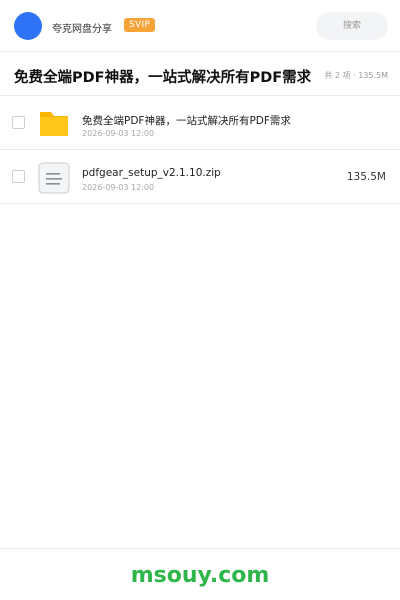 The height and width of the screenshot is (600, 400). What do you see at coordinates (186, 120) in the screenshot?
I see `file-name: 免费全端PDF神器，一站式解决所有PDF需求` at bounding box center [186, 120].